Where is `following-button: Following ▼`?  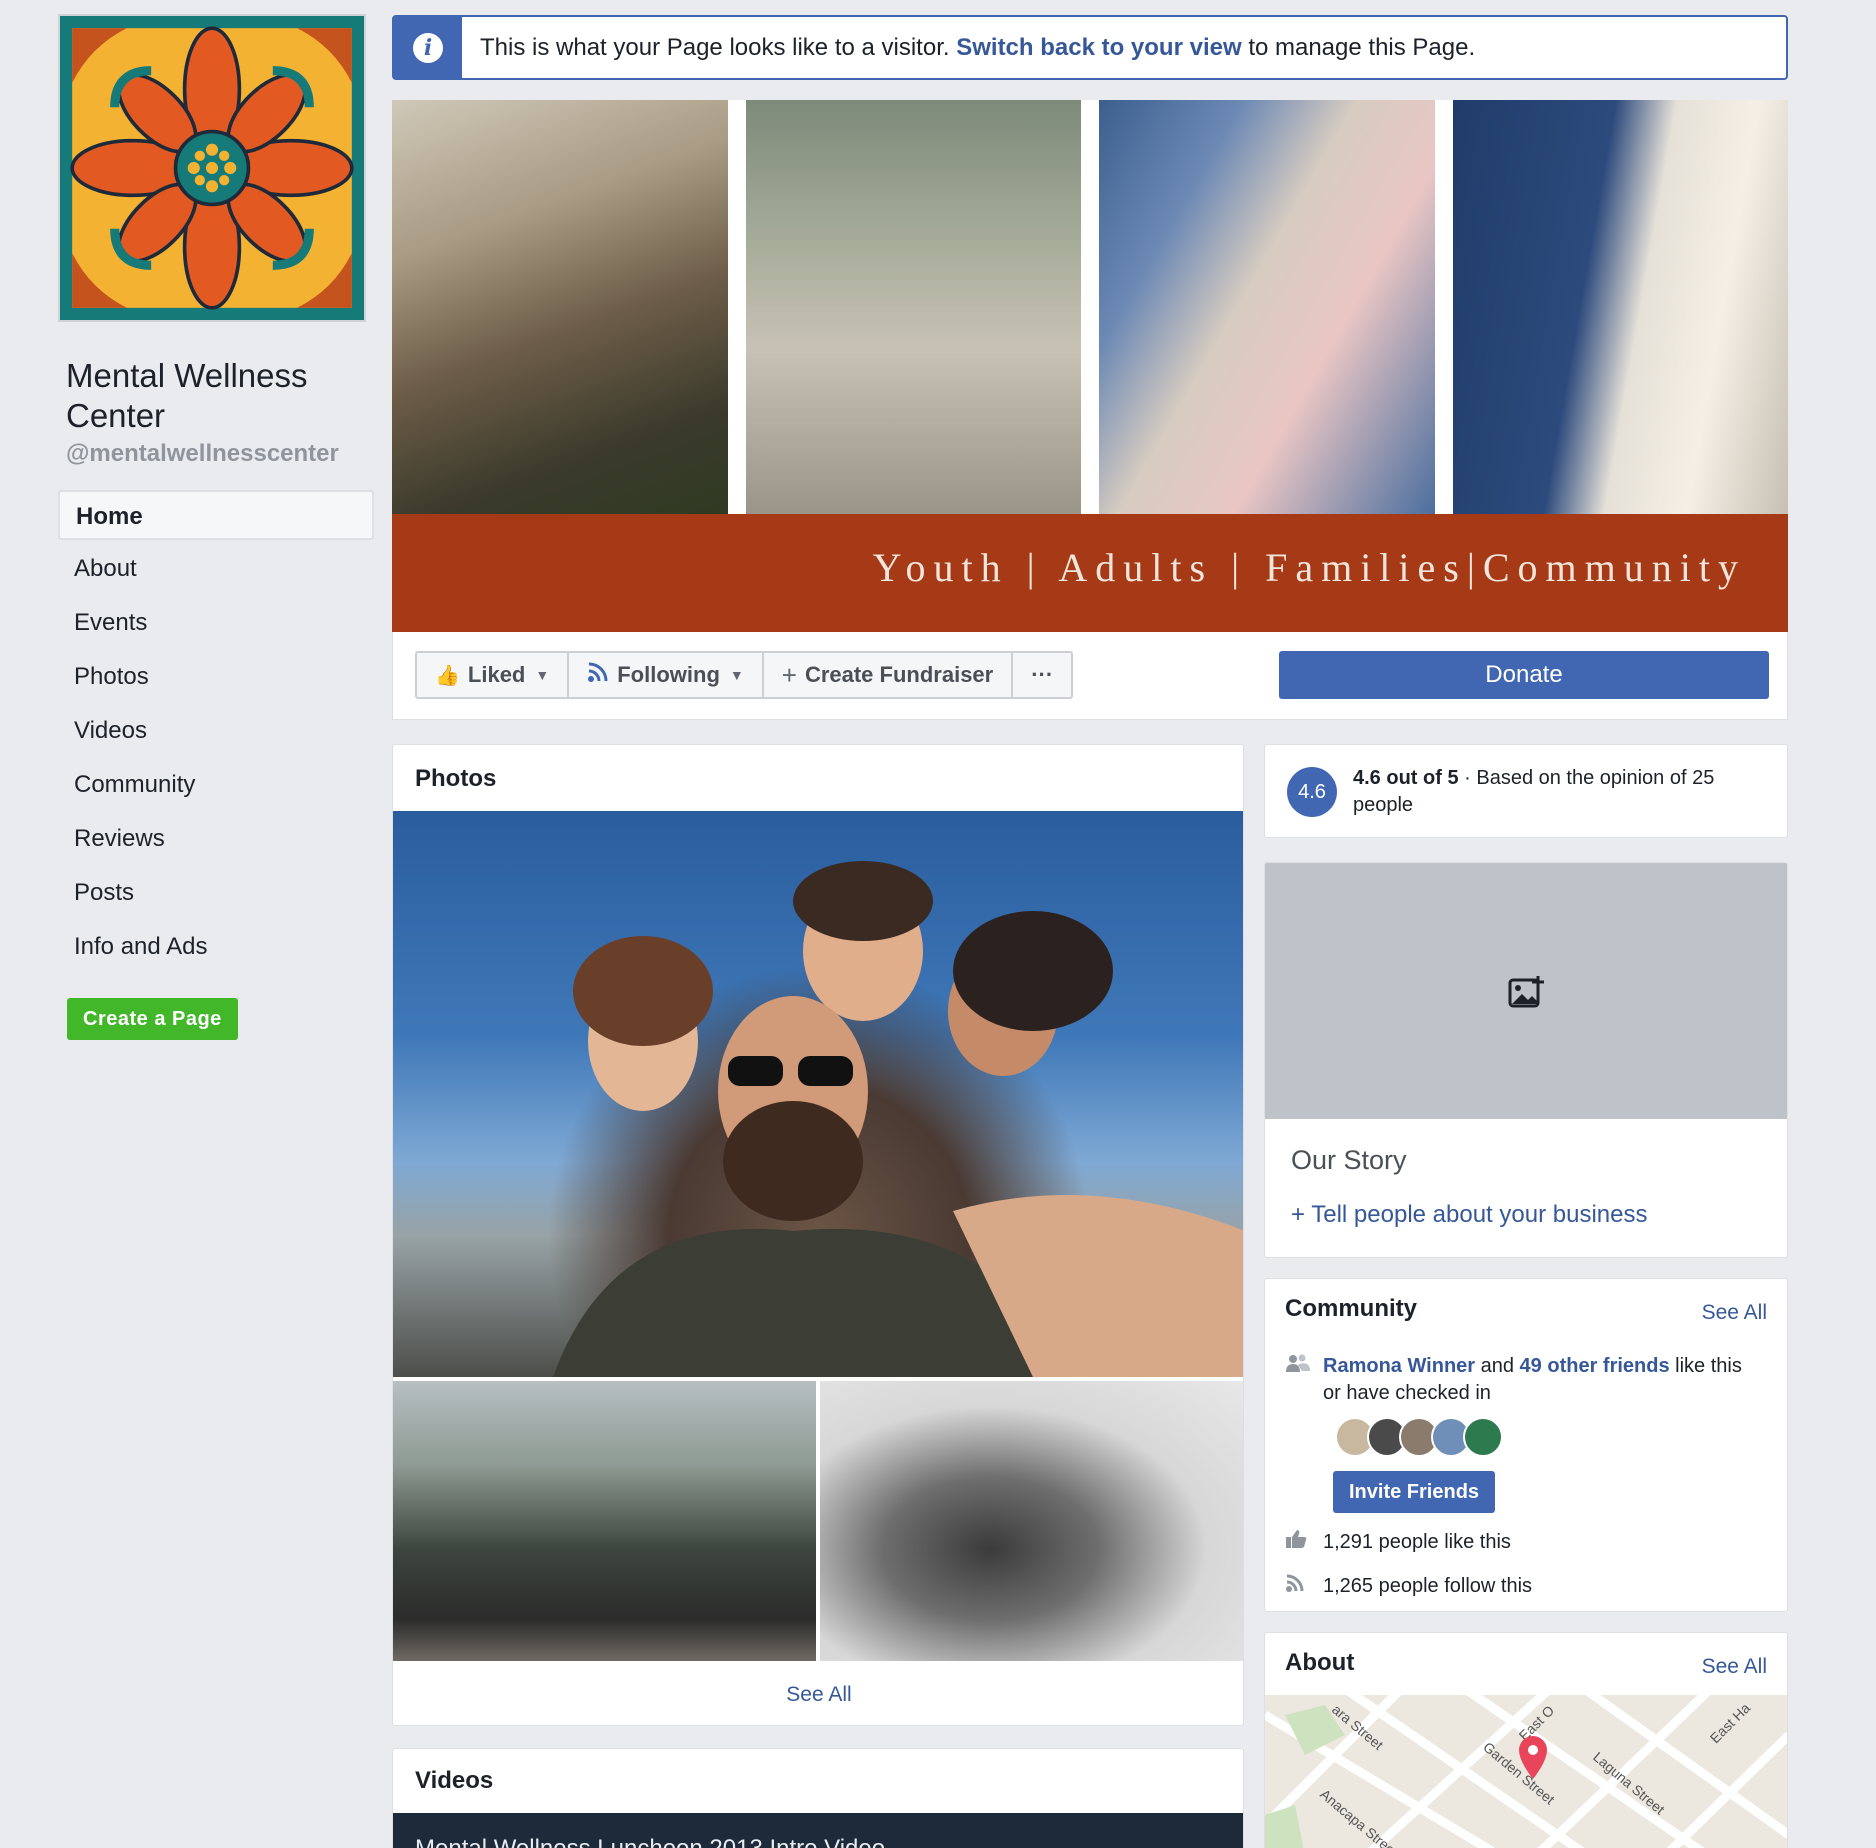
following-button: Following ▼ is located at coordinates (666, 675).